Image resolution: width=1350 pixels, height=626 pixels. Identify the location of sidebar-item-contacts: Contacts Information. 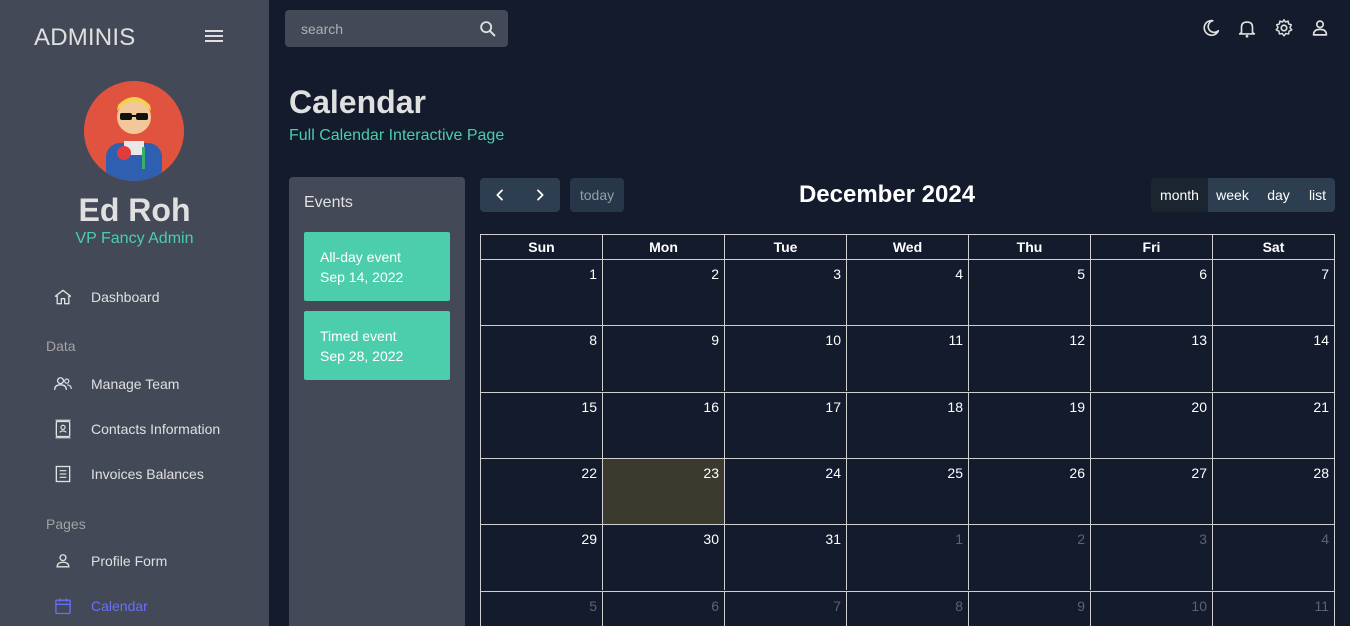
(134, 429).